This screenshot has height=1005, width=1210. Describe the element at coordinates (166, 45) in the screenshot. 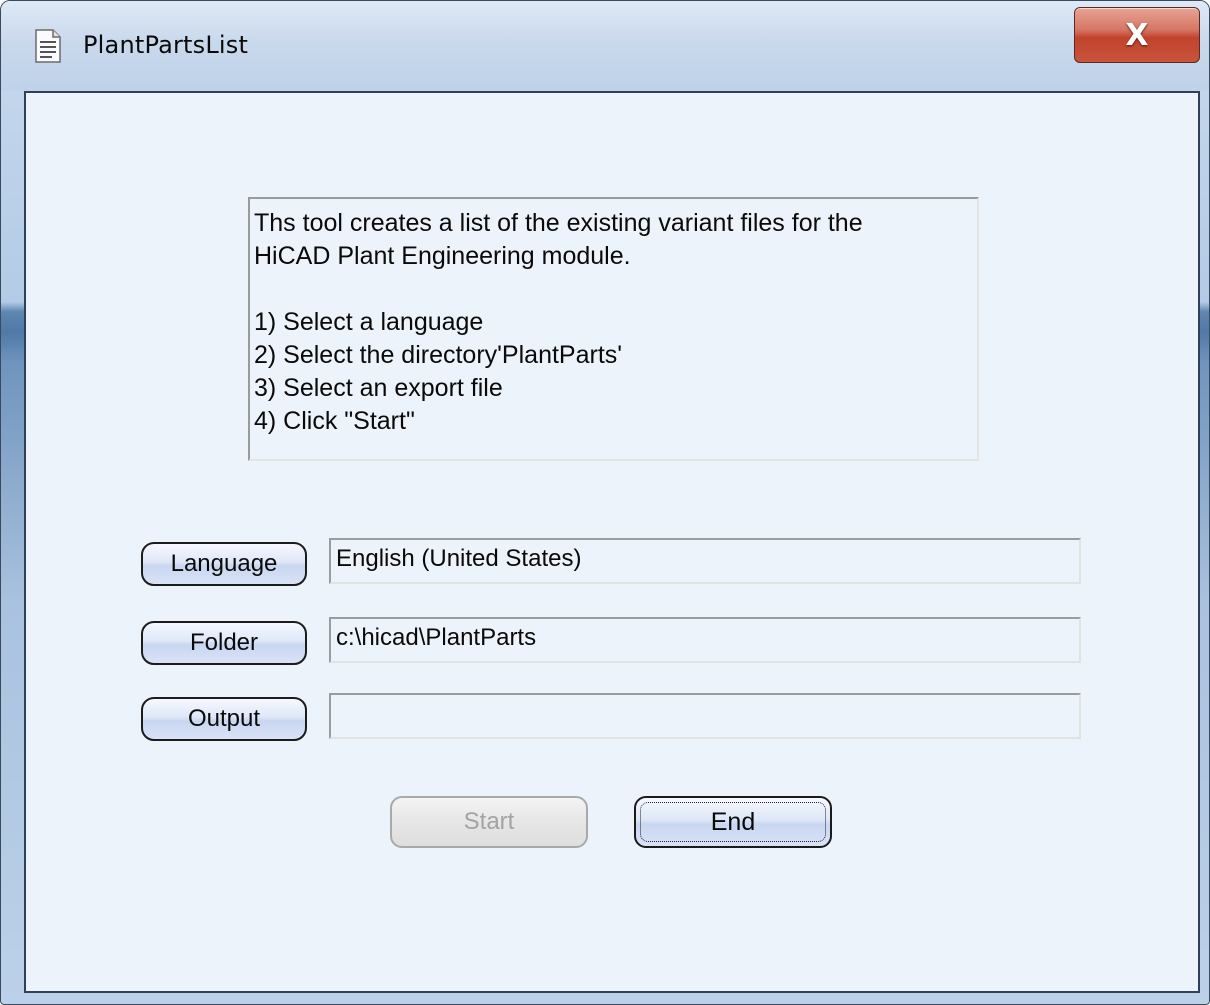

I see `window-title: PlantPartsList` at that location.